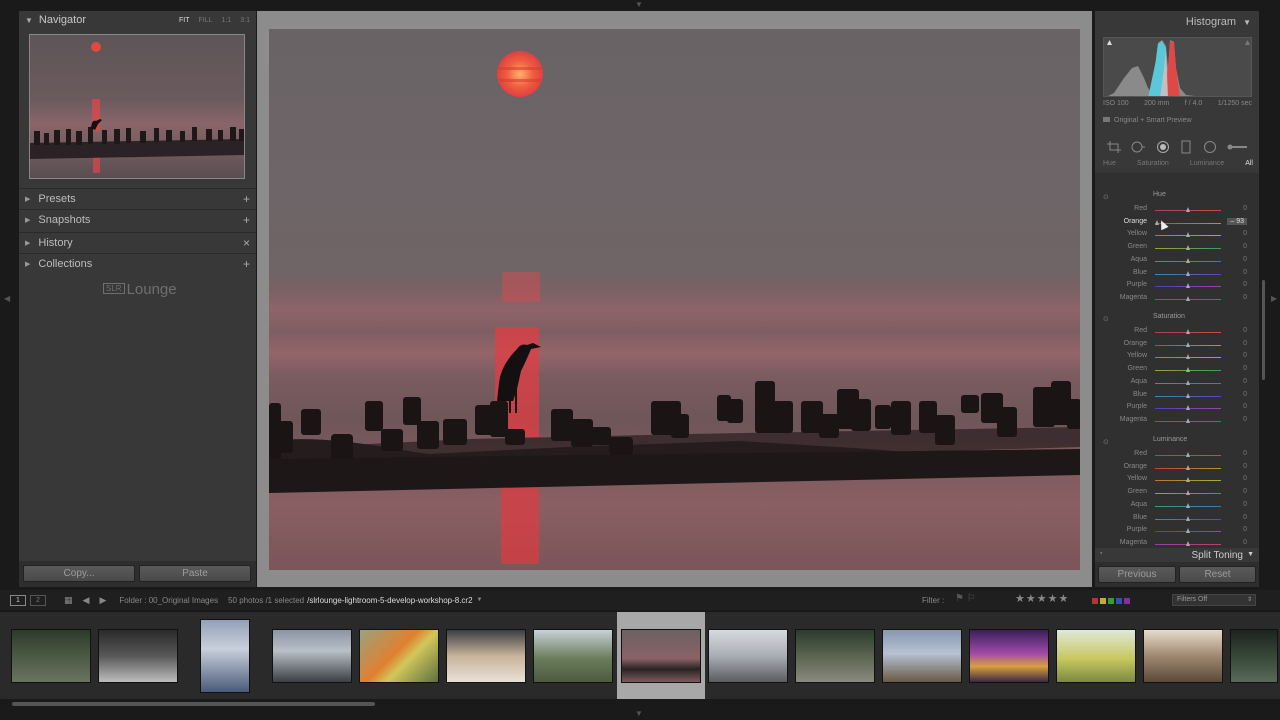 The width and height of the screenshot is (1280, 720). Describe the element at coordinates (1177, 421) in the screenshot. I see `hsl-slider-magenta: Magenta 0` at that location.